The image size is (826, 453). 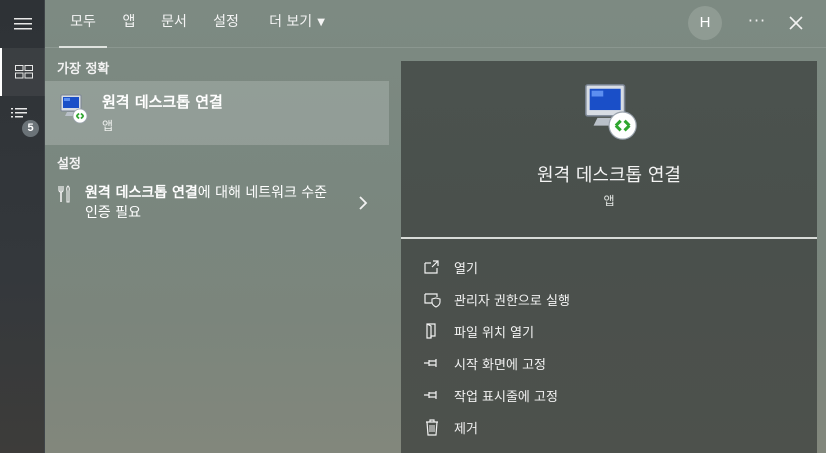 I want to click on action-pin-to-taskbar: 작업 표시줄에 고정, so click(x=613, y=395).